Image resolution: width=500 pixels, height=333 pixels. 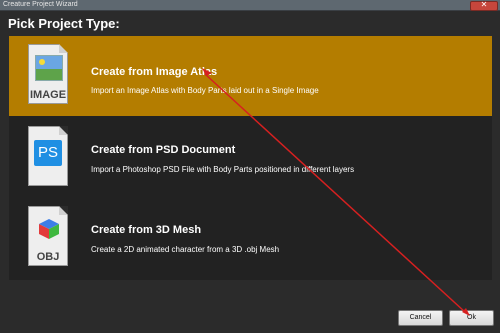 What do you see at coordinates (484, 5) in the screenshot?
I see `close-icon` at bounding box center [484, 5].